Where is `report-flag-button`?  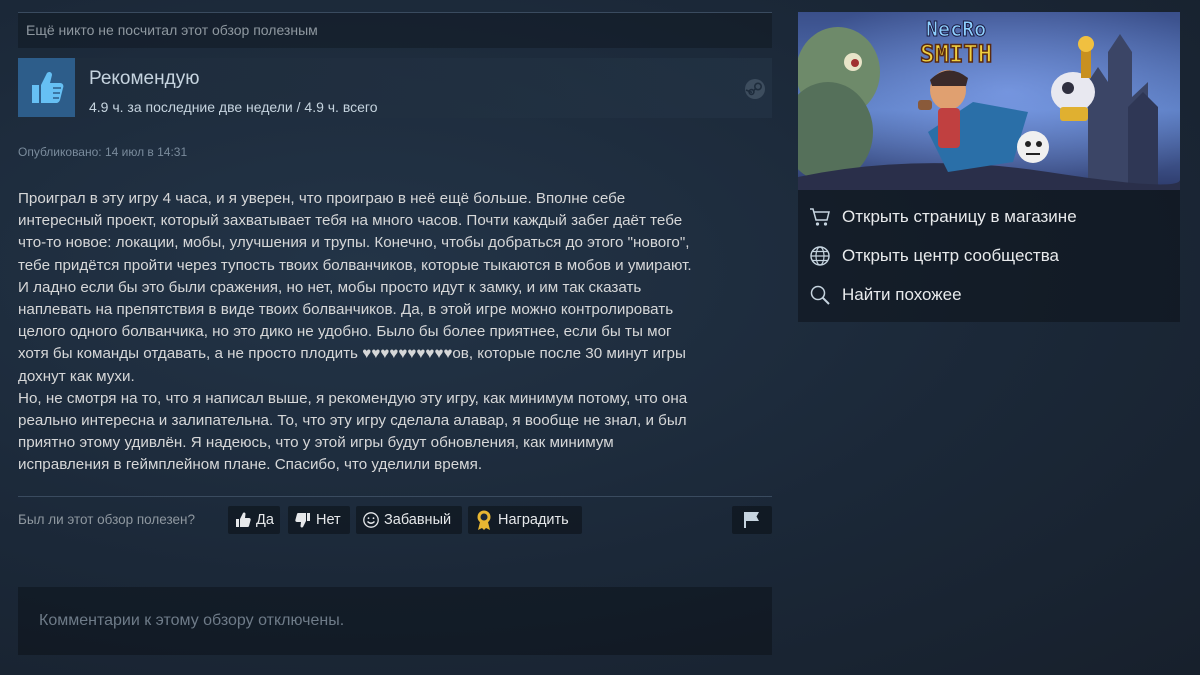 report-flag-button is located at coordinates (752, 520).